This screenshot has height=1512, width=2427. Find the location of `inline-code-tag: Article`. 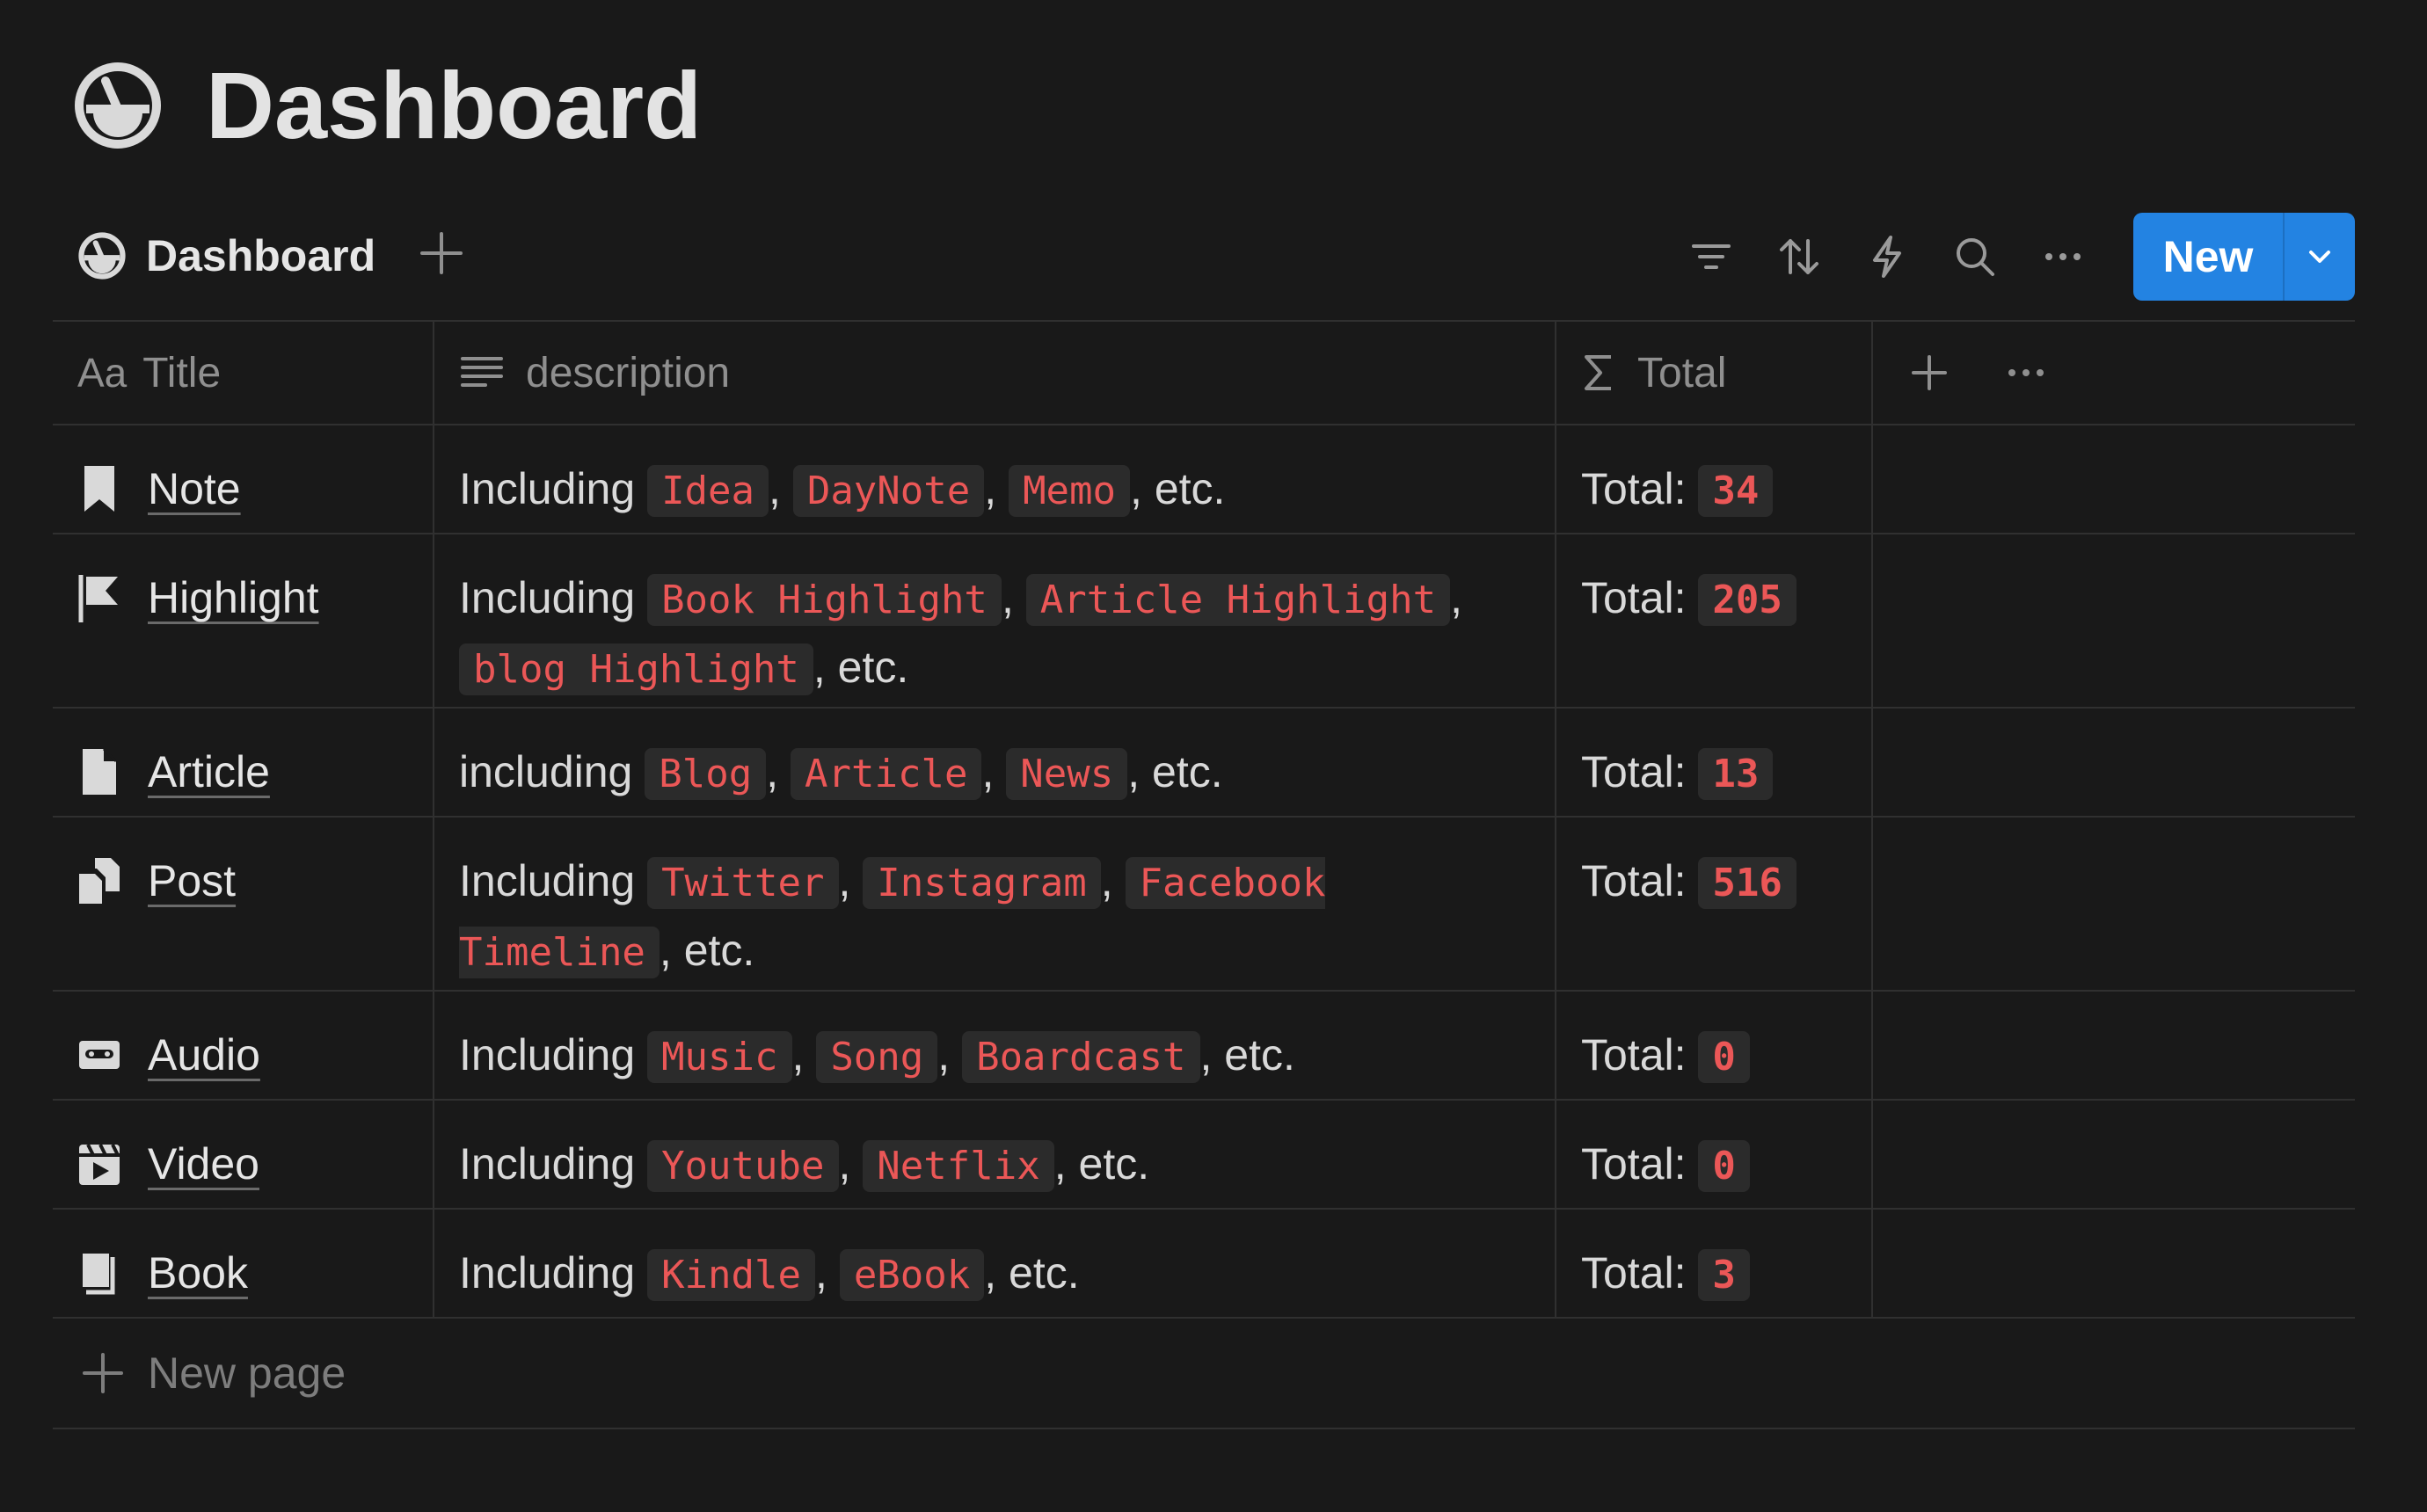

inline-code-tag: Article is located at coordinates (886, 774).